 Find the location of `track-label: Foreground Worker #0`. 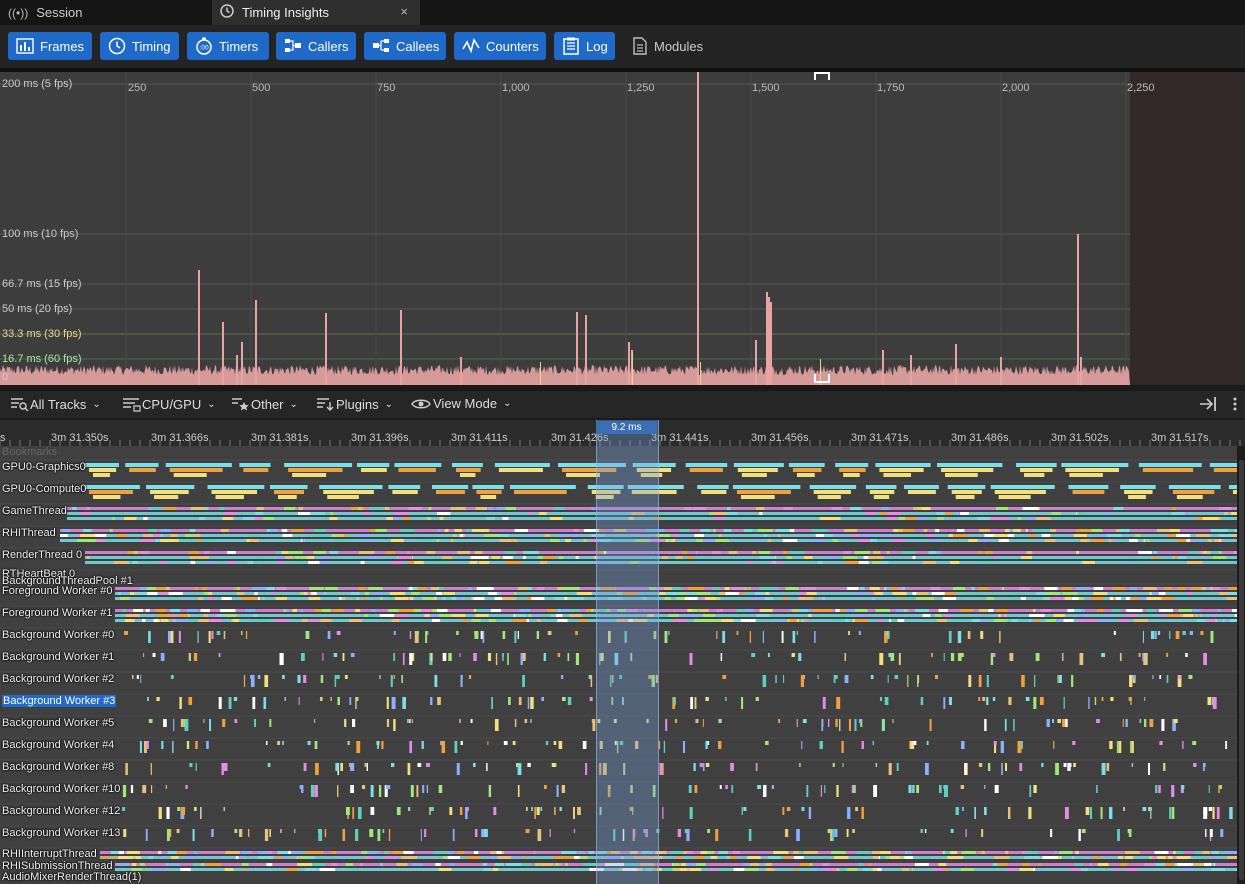

track-label: Foreground Worker #0 is located at coordinates (57, 591).